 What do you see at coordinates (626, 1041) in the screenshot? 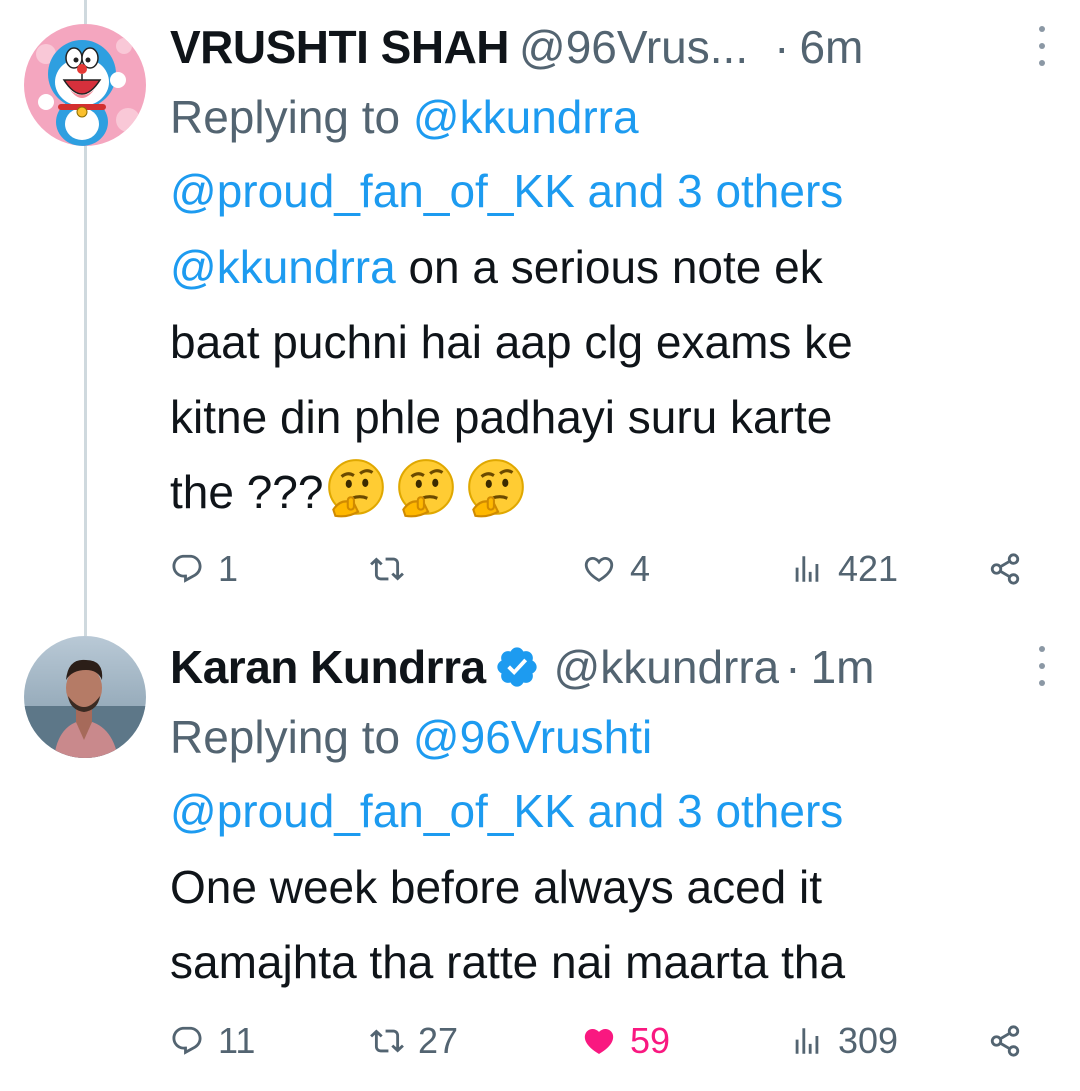
I see `like-button: 59` at bounding box center [626, 1041].